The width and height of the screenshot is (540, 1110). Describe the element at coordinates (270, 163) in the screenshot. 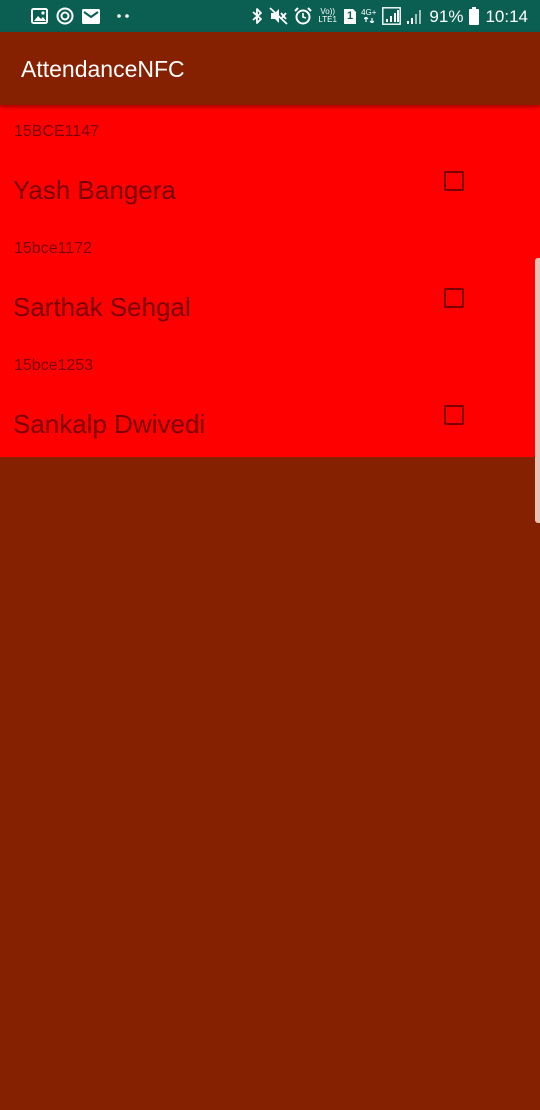

I see `list-item: 15BCE1147 Yash Bangera` at that location.